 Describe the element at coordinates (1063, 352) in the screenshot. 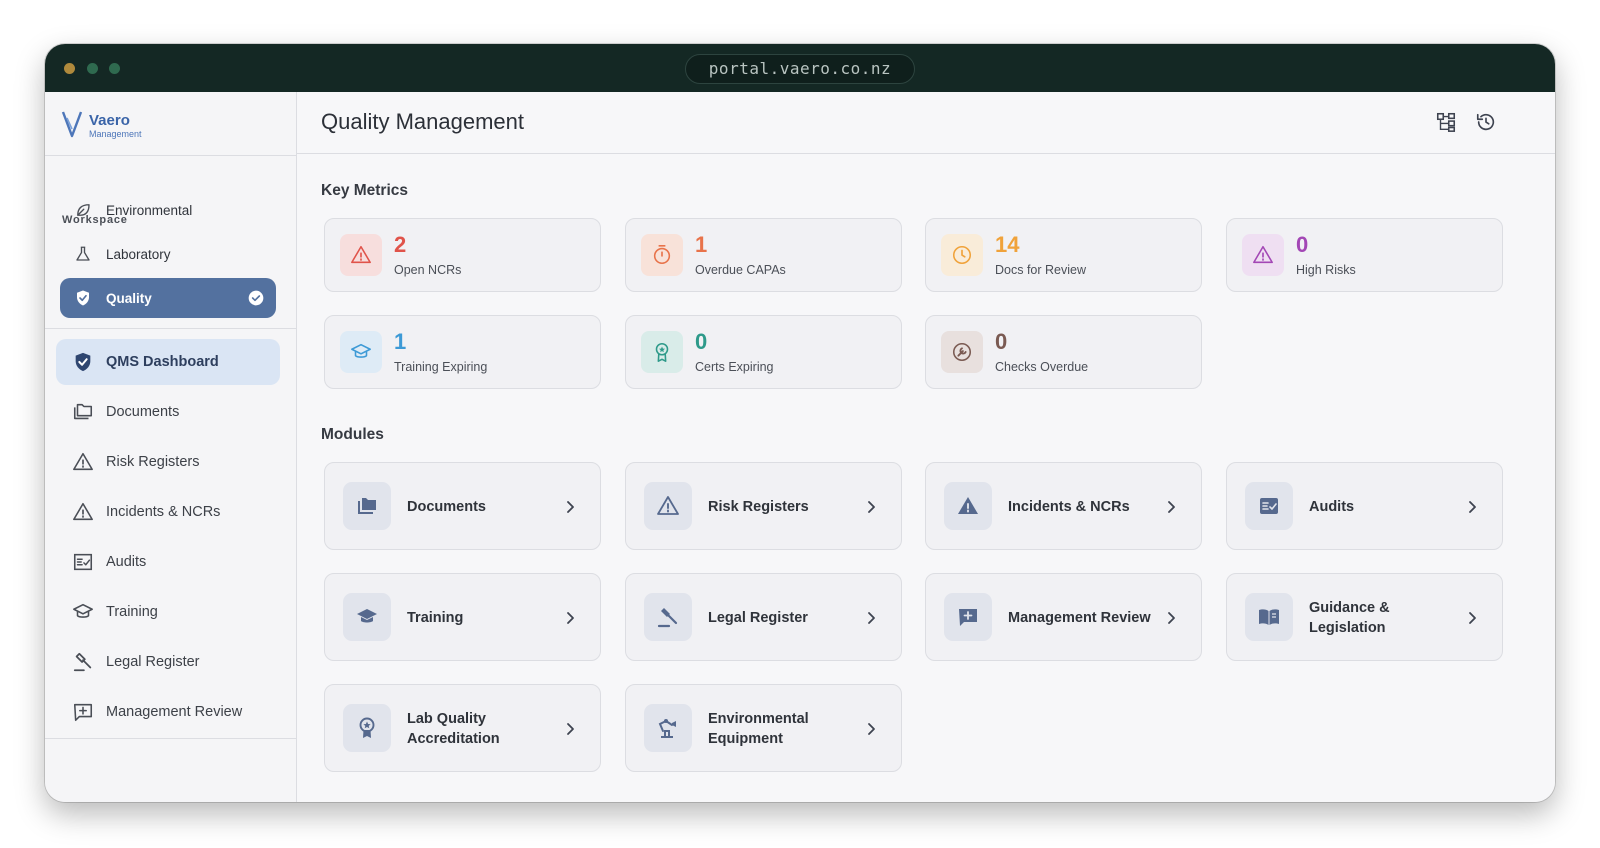

I see `metric-card-checks-overdue: 0 Checks Overdue` at that location.